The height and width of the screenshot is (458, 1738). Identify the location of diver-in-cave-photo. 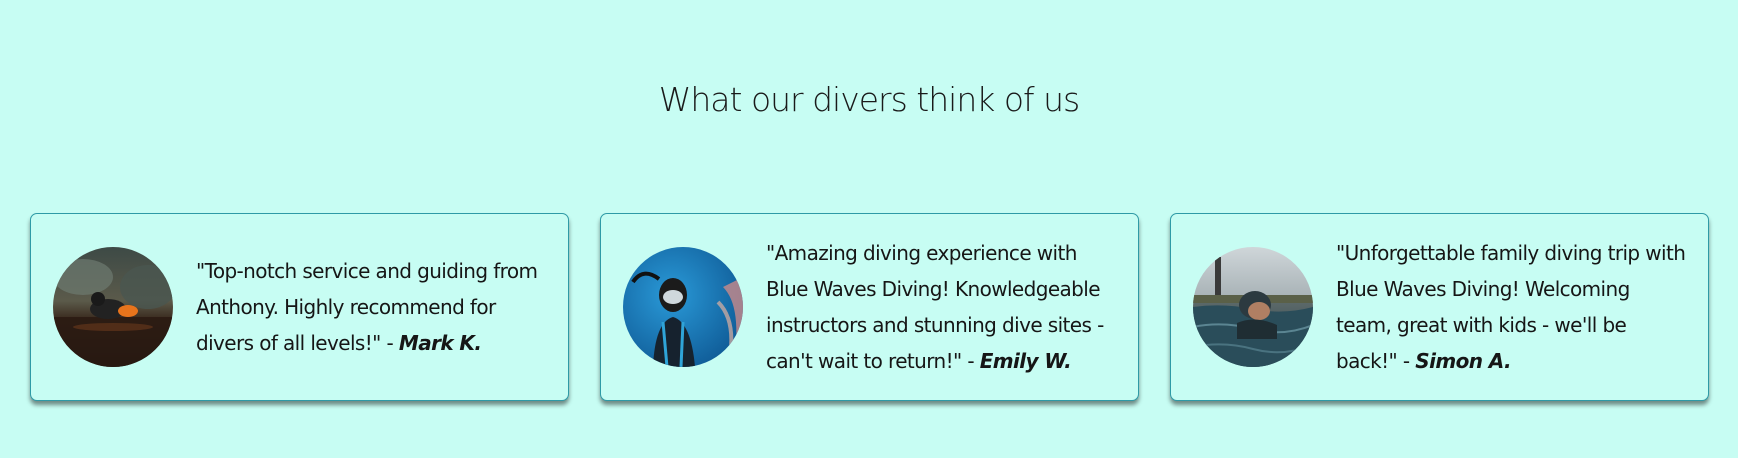
(113, 307).